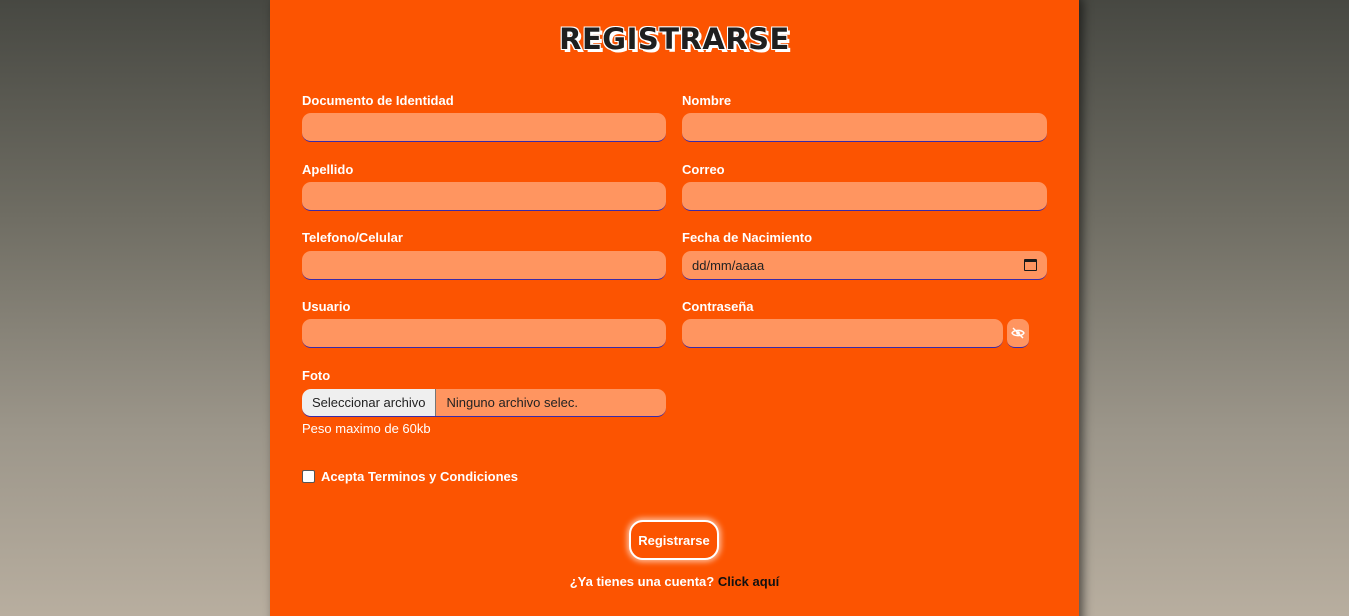  What do you see at coordinates (366, 428) in the screenshot?
I see `foto-hint: Peso maximo de 60kb` at bounding box center [366, 428].